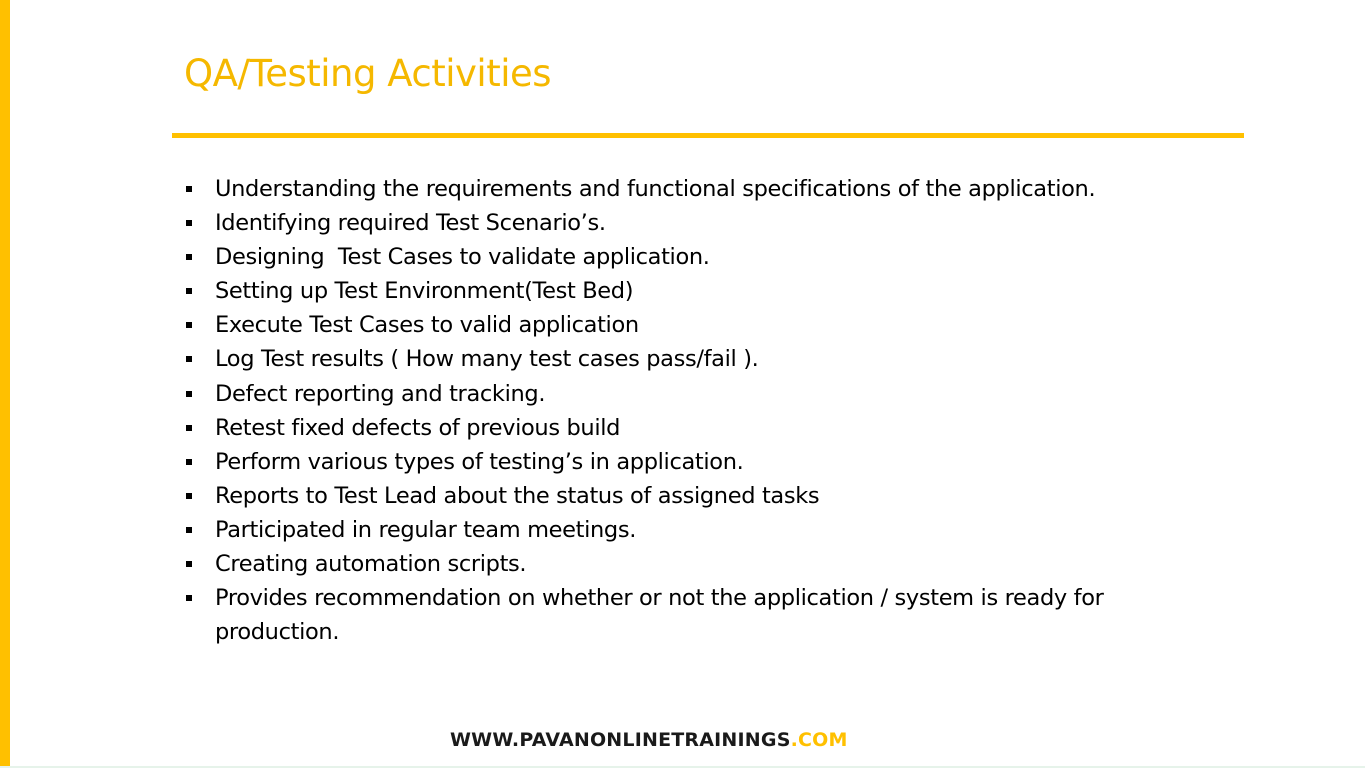  Describe the element at coordinates (684, 223) in the screenshot. I see `bullet-item: Identifying required Test Scenario’s.` at that location.